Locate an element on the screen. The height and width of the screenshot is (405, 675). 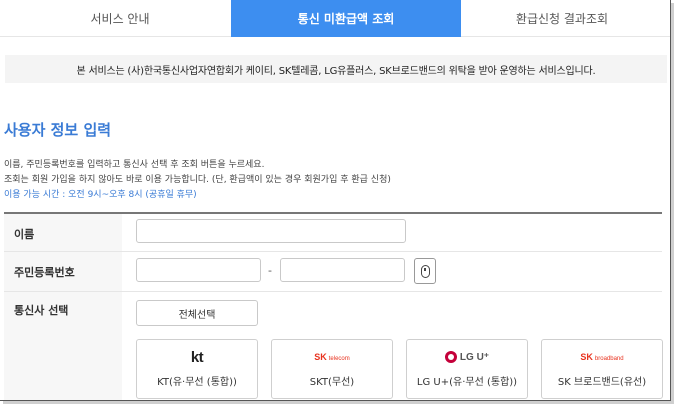
carrier-skt: SK telecom SKT(무선) is located at coordinates (332, 369).